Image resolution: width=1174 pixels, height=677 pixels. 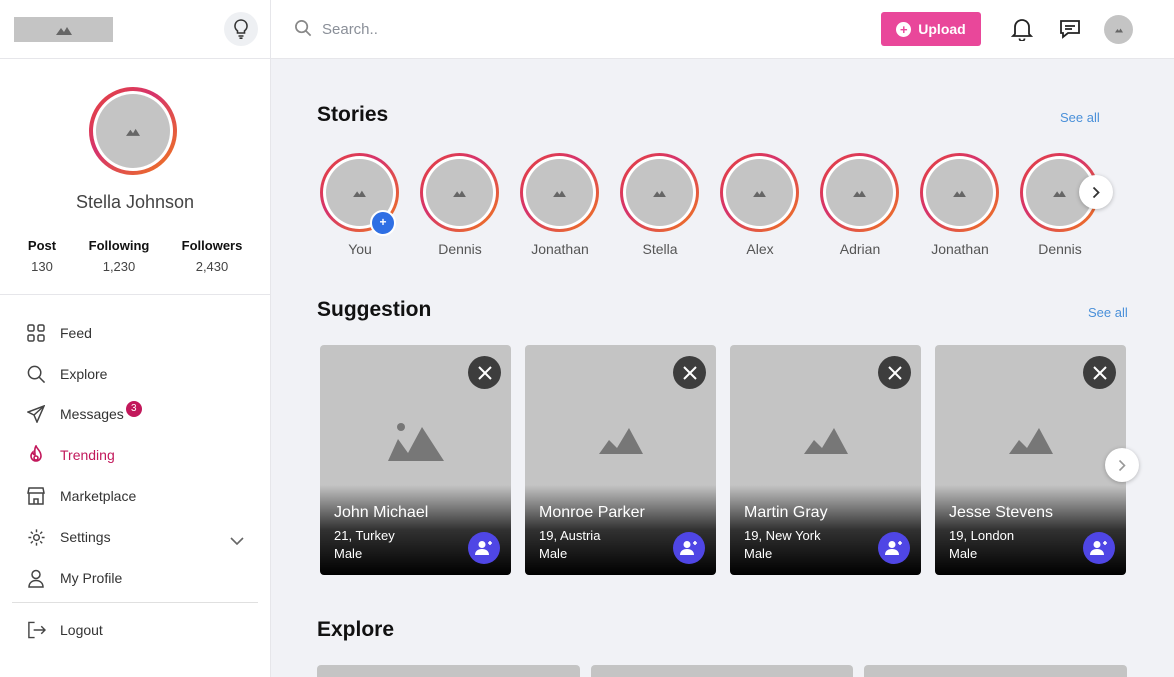 I want to click on sidebar-item-messages: Messages 3, so click(x=84, y=413).